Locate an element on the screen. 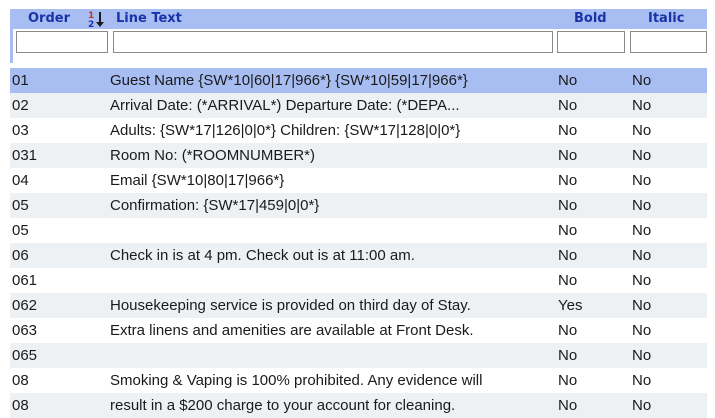 The image size is (715, 418). bold-cell: Yes is located at coordinates (570, 305).